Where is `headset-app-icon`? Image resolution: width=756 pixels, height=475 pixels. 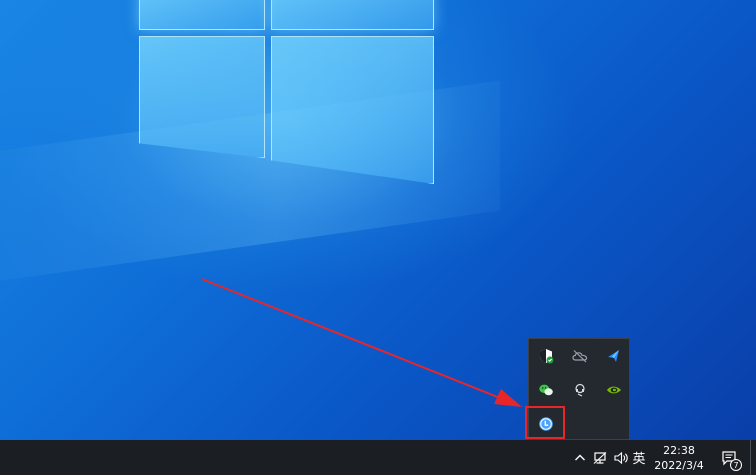 headset-app-icon is located at coordinates (580, 390).